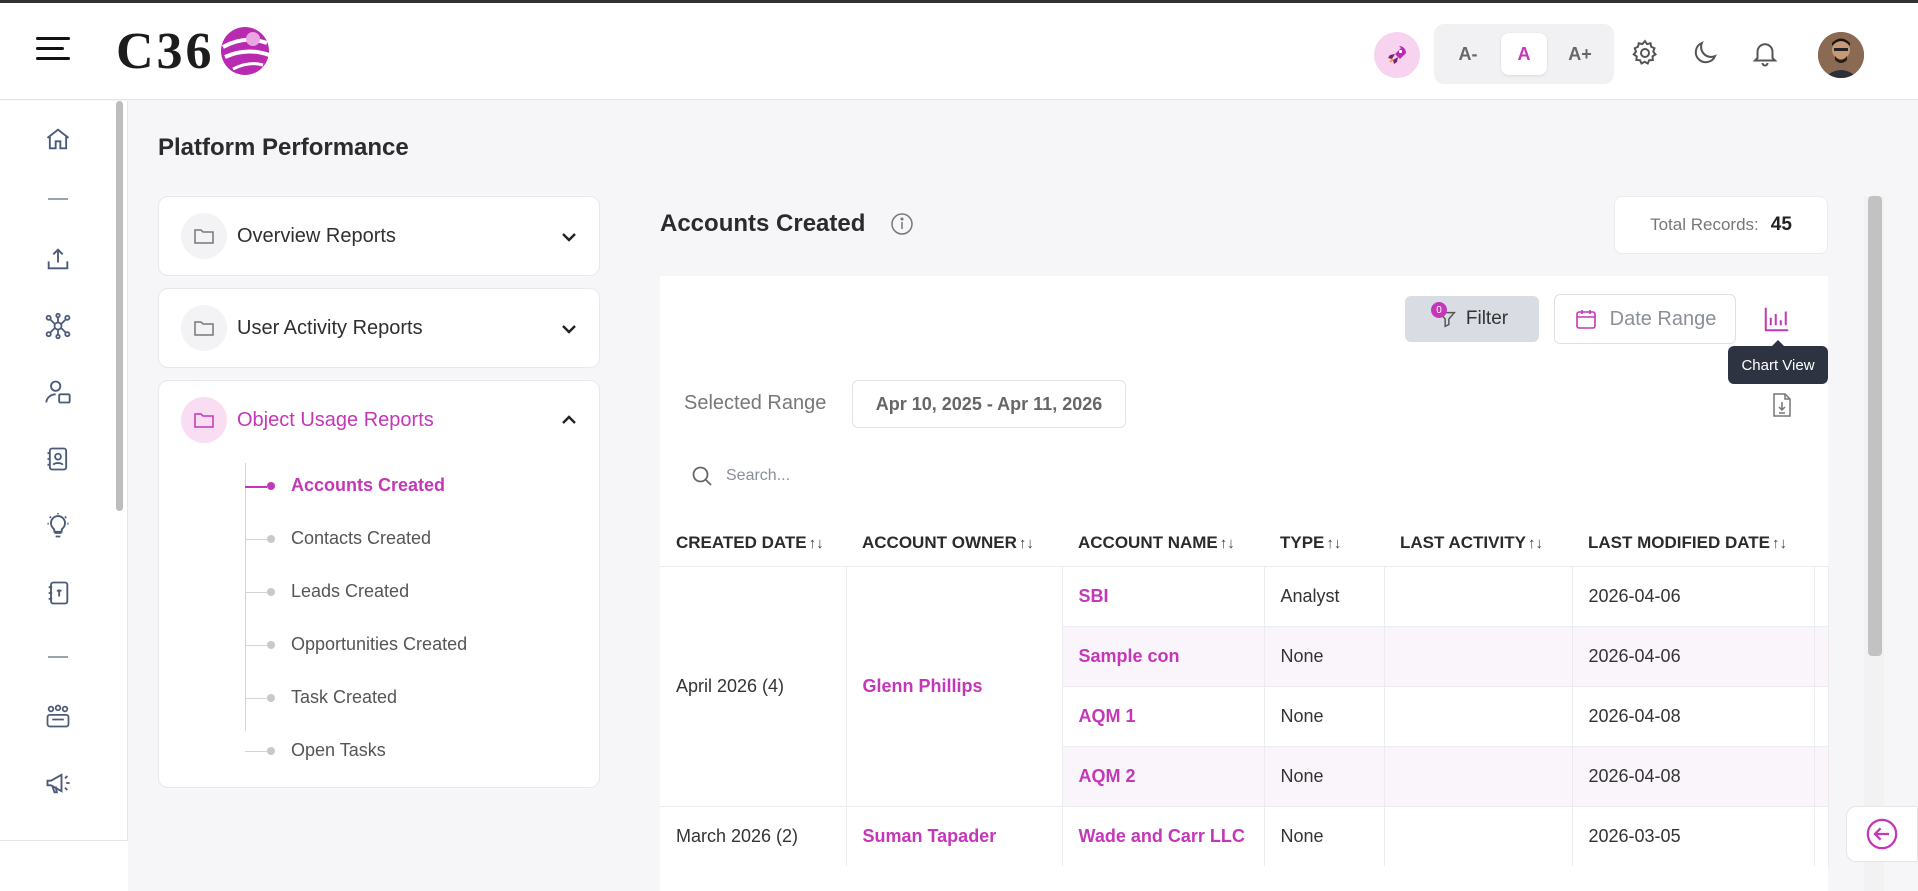 This screenshot has height=891, width=1918. What do you see at coordinates (64, 865) in the screenshot?
I see `sidebar-footer` at bounding box center [64, 865].